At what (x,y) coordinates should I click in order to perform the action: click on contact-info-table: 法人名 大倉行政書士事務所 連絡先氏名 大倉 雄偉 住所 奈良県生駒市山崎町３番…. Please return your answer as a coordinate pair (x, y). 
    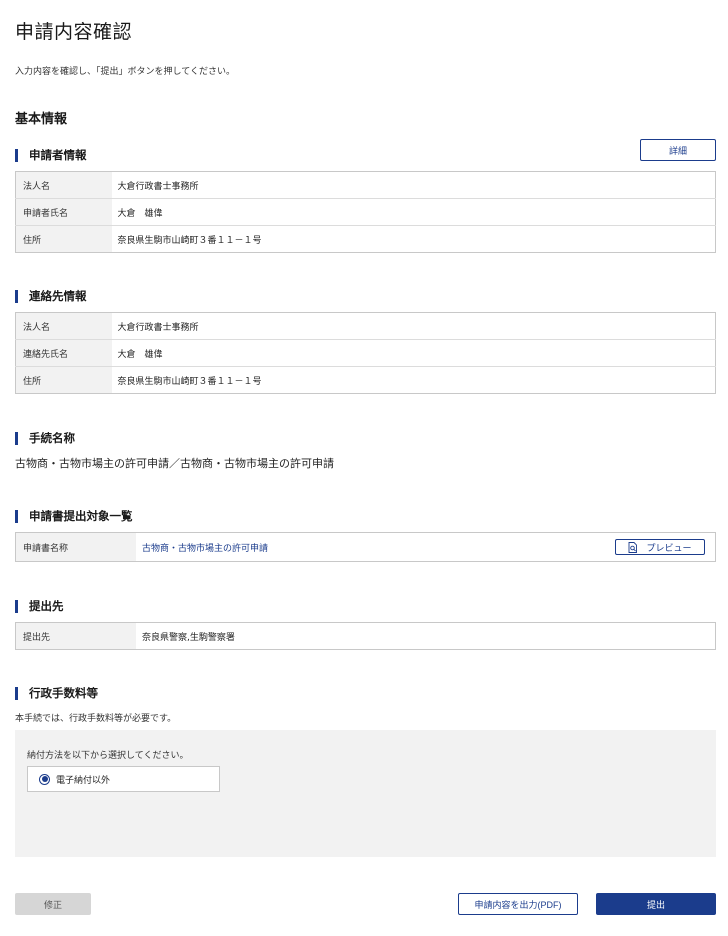
    Looking at the image, I should click on (365, 353).